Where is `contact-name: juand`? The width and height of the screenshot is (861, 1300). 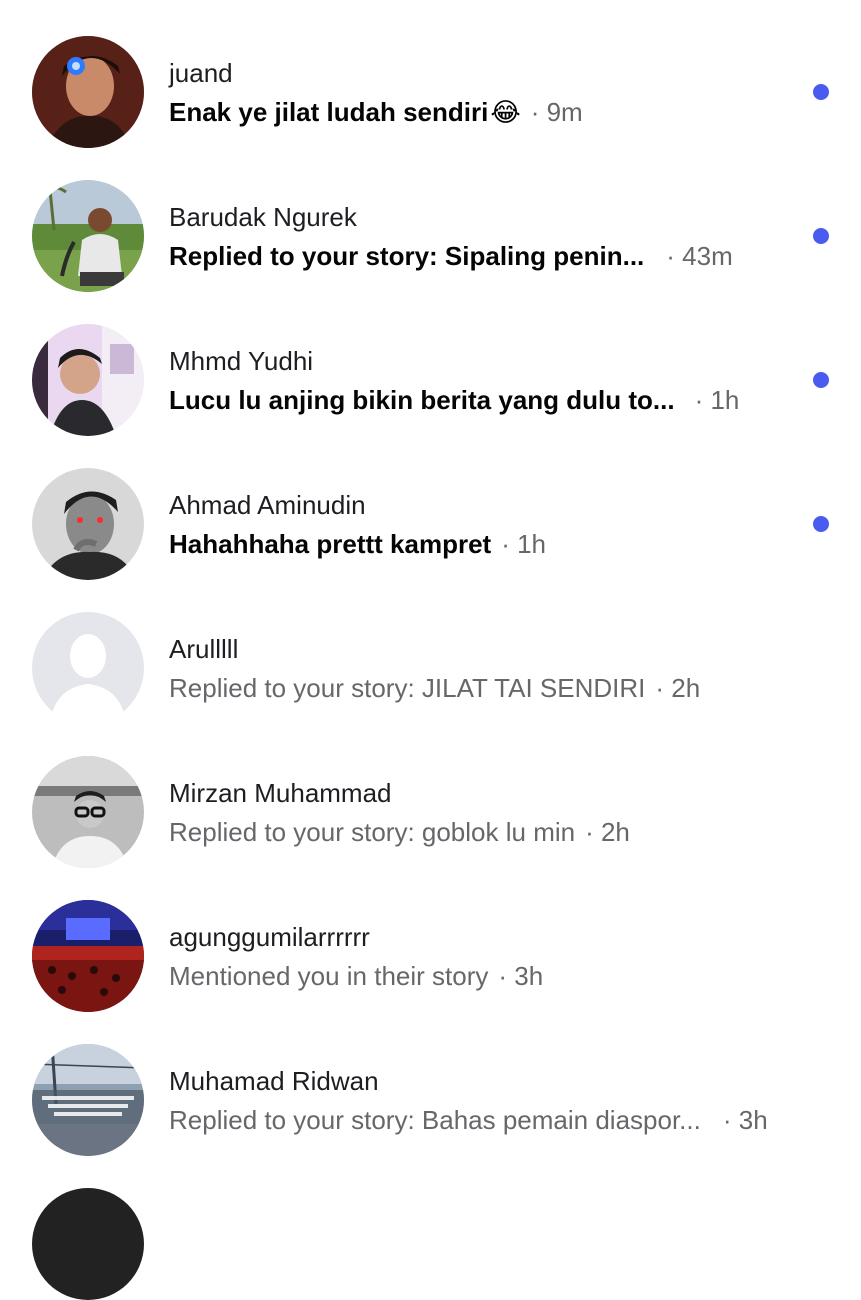 contact-name: juand is located at coordinates (201, 73).